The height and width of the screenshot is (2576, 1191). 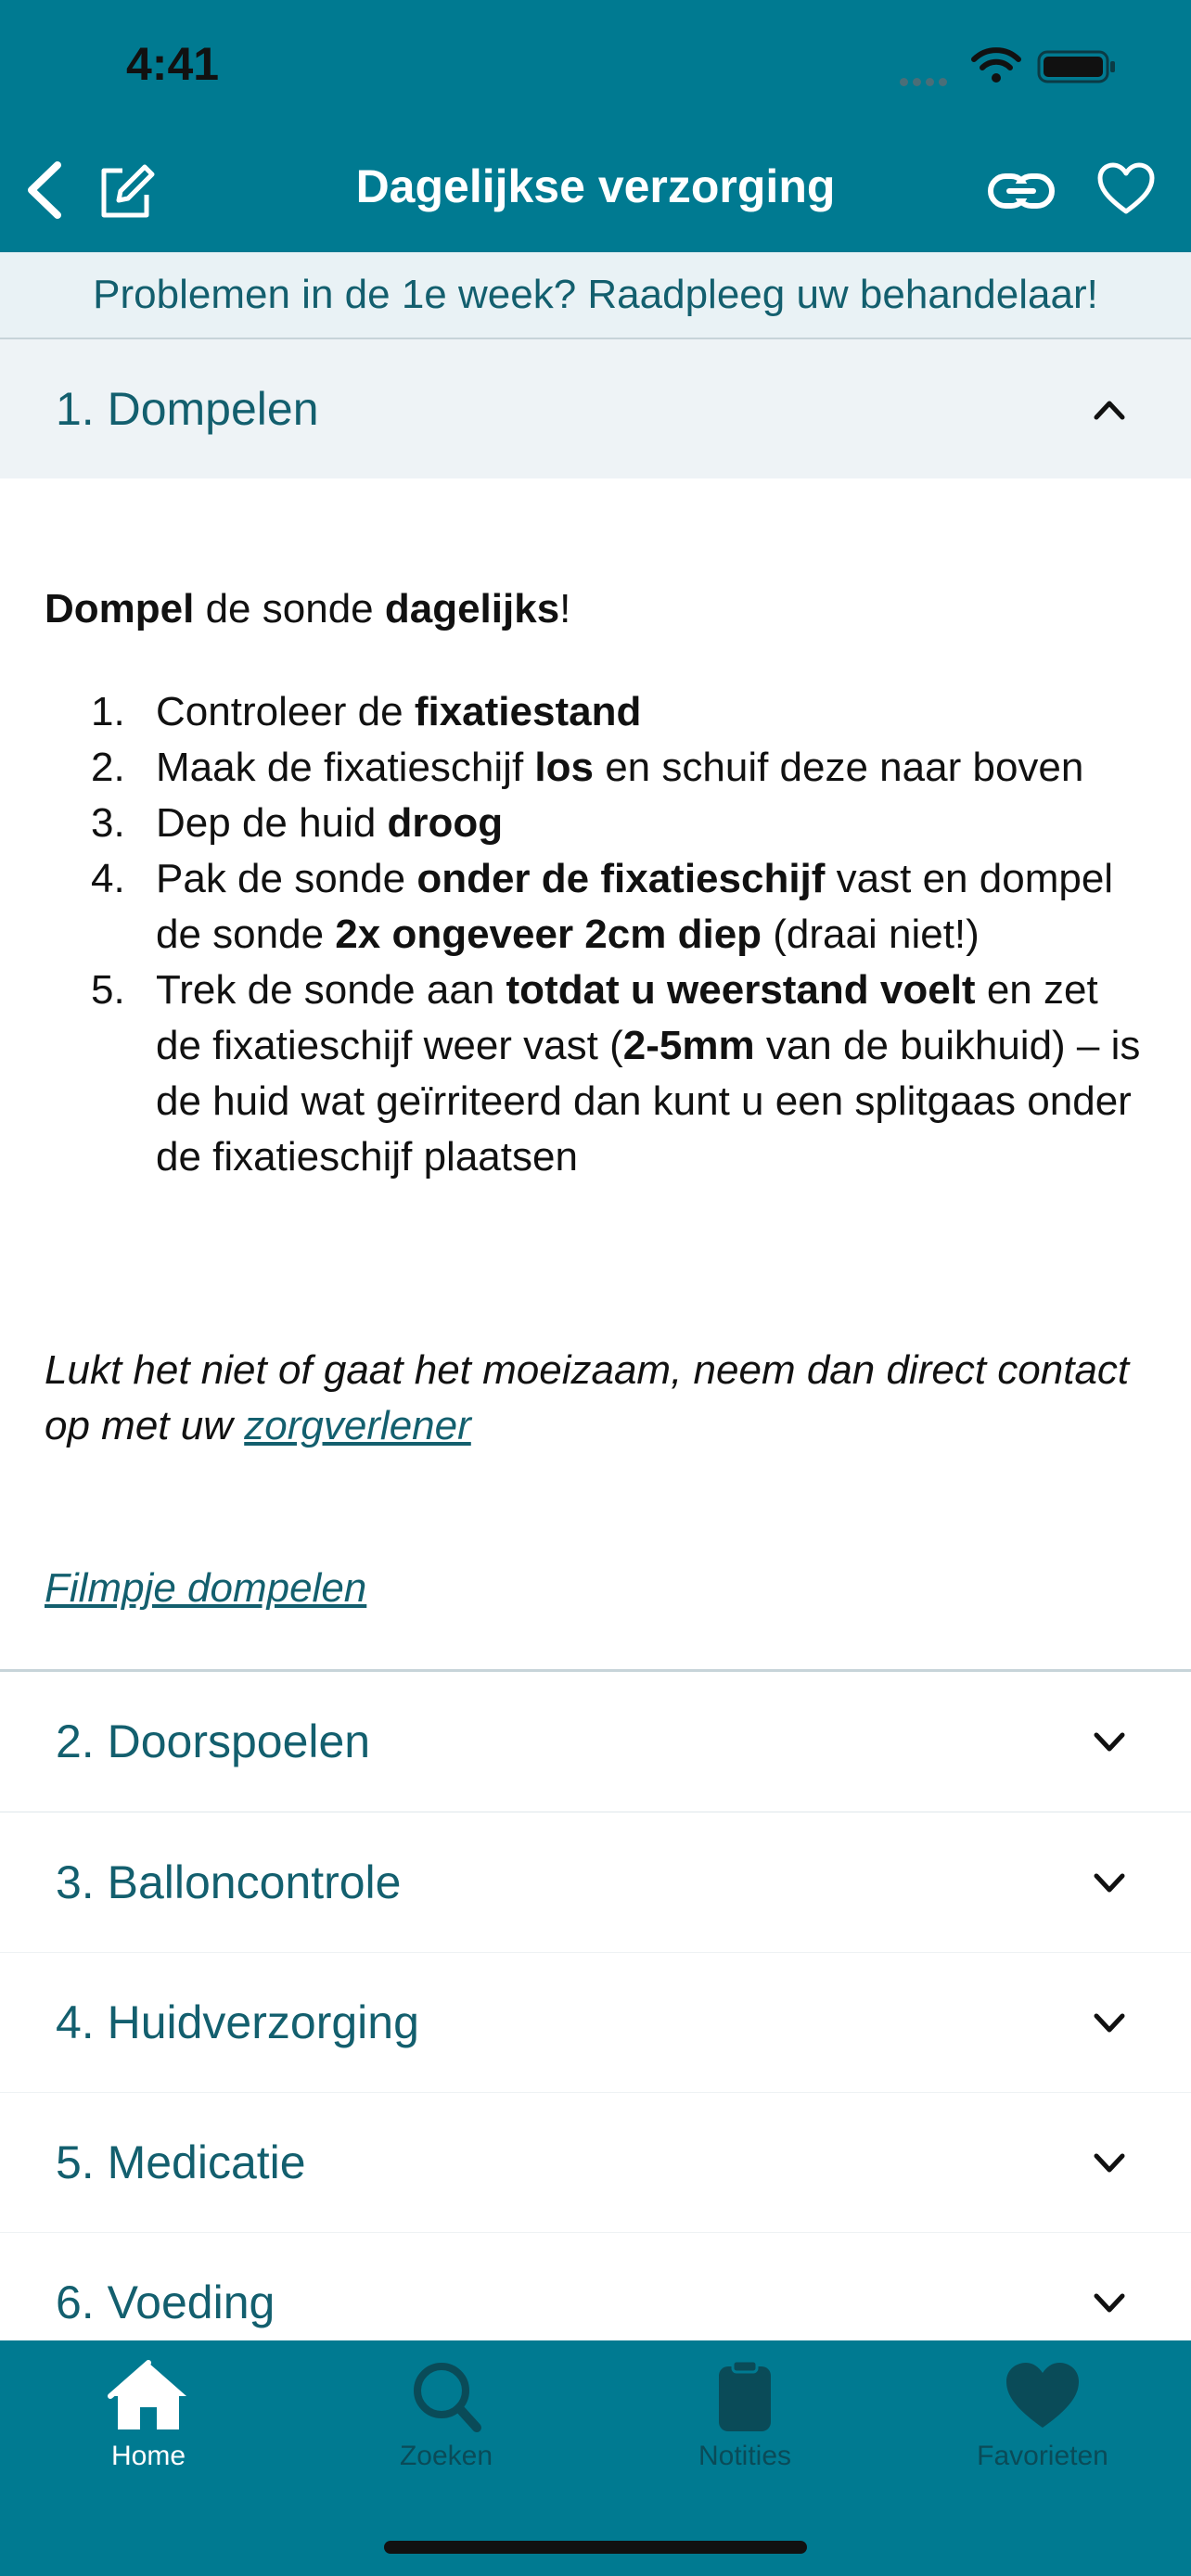 What do you see at coordinates (528, 712) in the screenshot?
I see `bold-text: fixatiestand` at bounding box center [528, 712].